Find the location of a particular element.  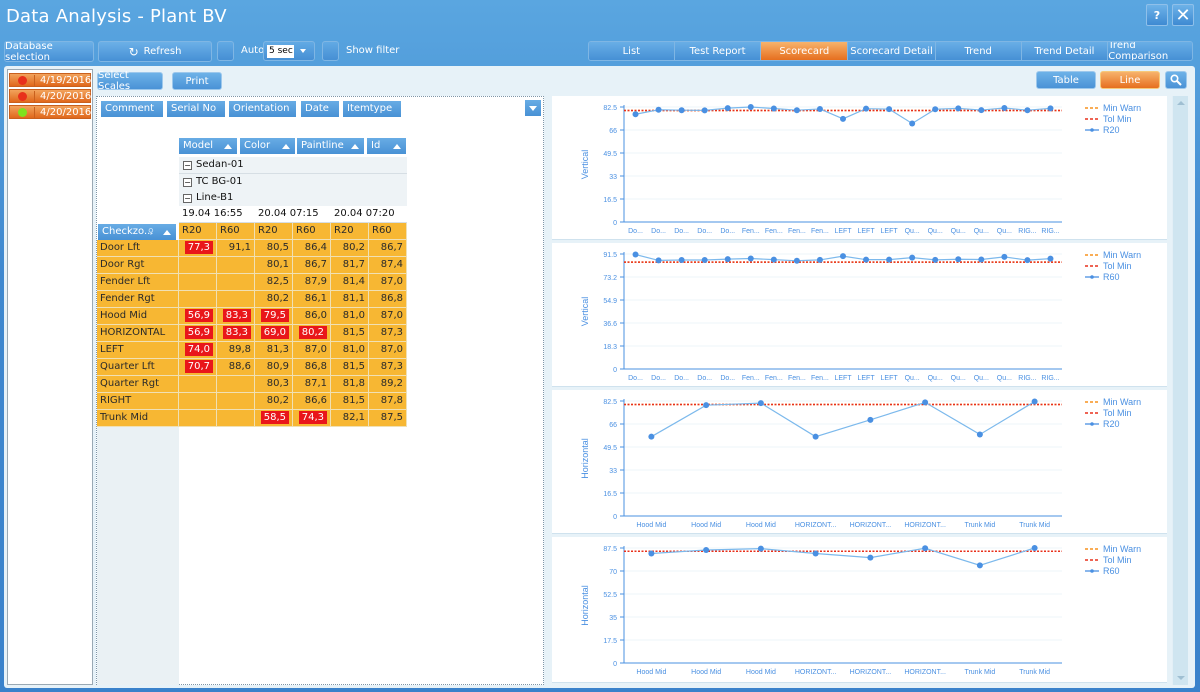

row-header: Quarter Lft is located at coordinates (138, 367).